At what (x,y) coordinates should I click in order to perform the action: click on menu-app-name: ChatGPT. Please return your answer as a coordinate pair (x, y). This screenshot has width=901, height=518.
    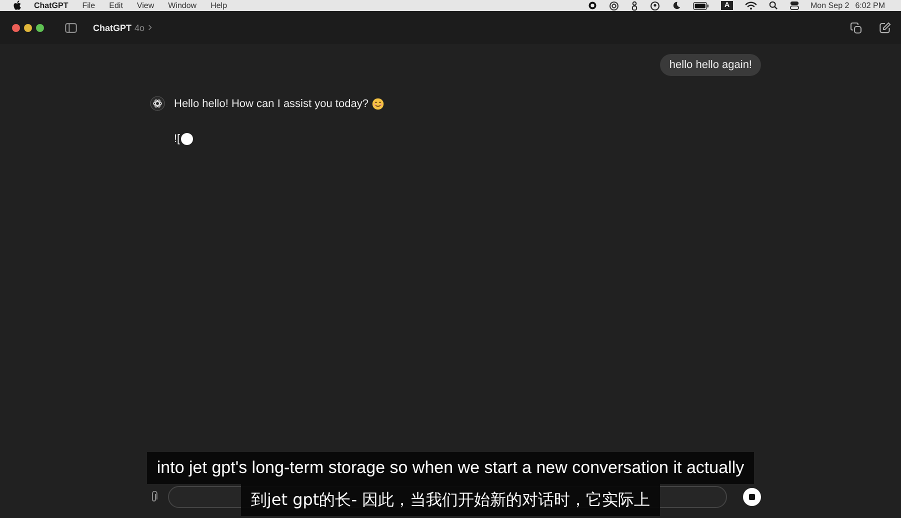
    Looking at the image, I should click on (51, 5).